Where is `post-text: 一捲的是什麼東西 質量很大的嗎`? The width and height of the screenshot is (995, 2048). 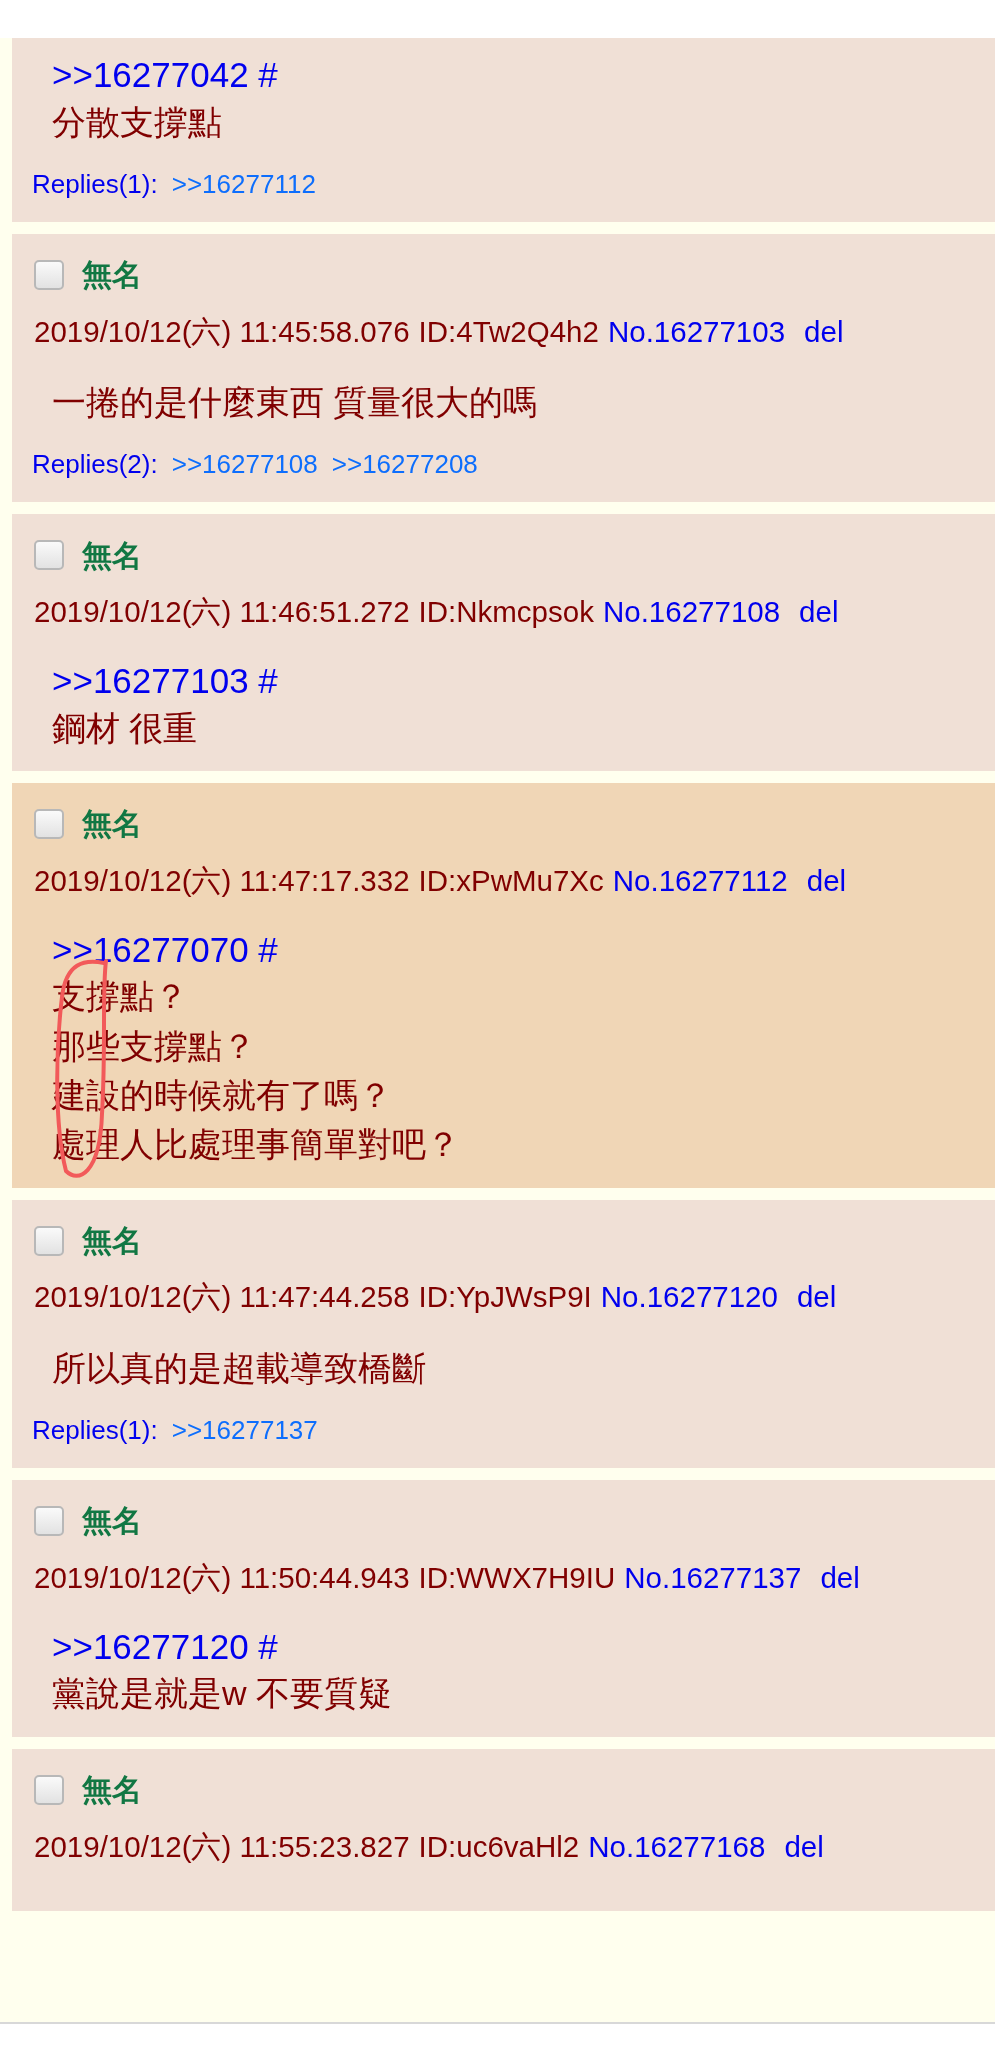
post-text: 一捲的是什麼東西 質量很大的嗎 is located at coordinates (294, 402).